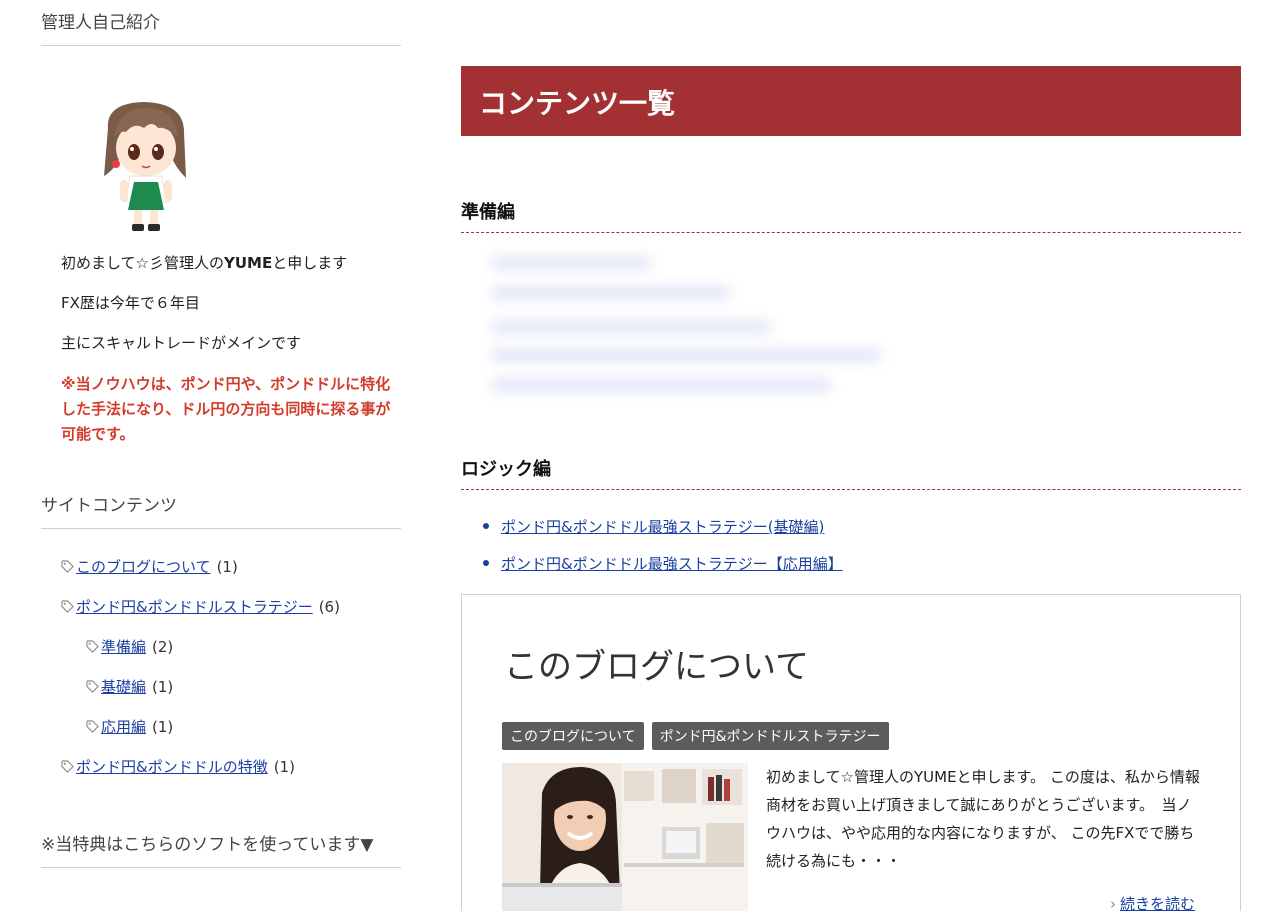 The width and height of the screenshot is (1279, 911). What do you see at coordinates (851, 101) in the screenshot?
I see `contents-banner: コンテンツ一覧` at bounding box center [851, 101].